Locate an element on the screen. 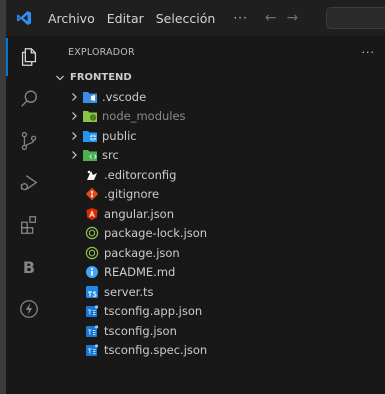  file-label: tsconfig.app.json is located at coordinates (153, 311).